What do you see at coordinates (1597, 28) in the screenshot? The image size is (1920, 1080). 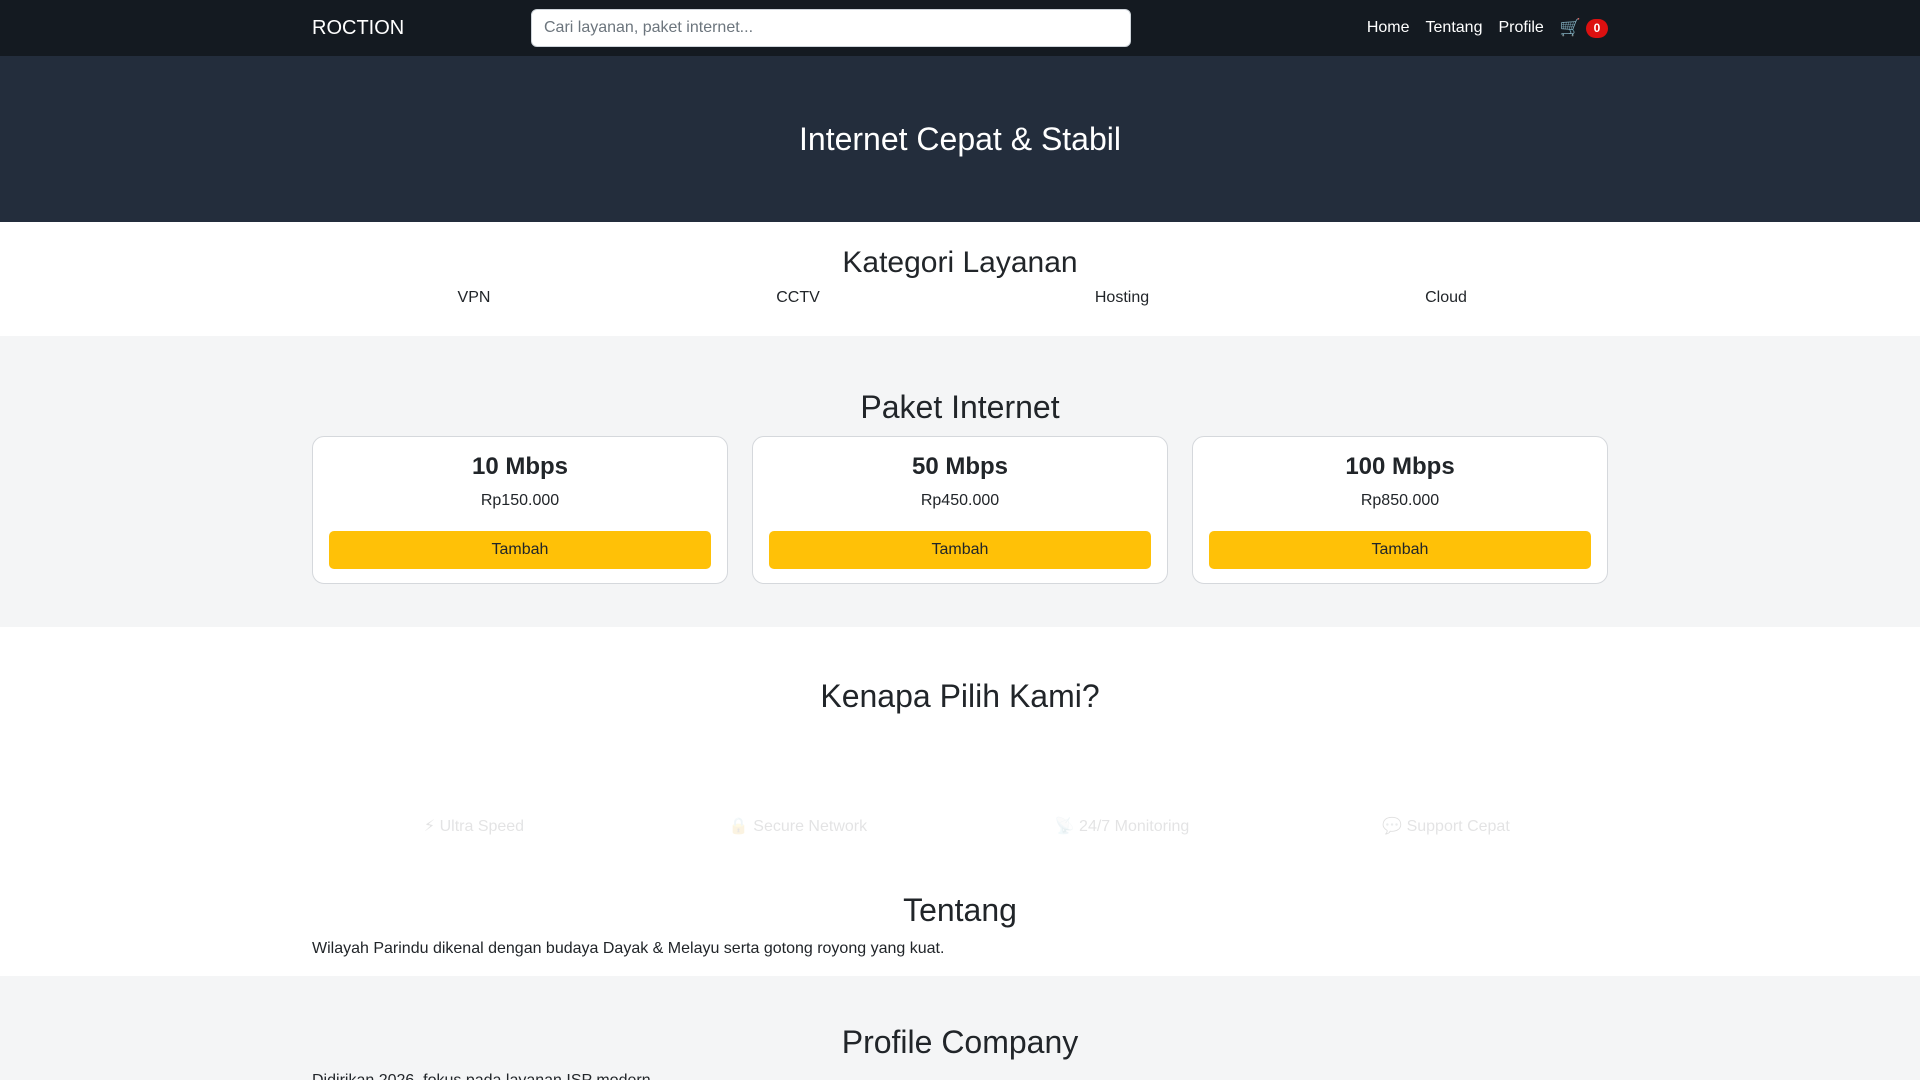 I see `cart-count-badge: 0` at bounding box center [1597, 28].